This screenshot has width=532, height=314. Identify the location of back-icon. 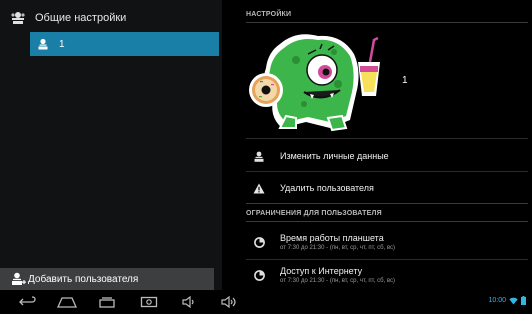
(27, 301).